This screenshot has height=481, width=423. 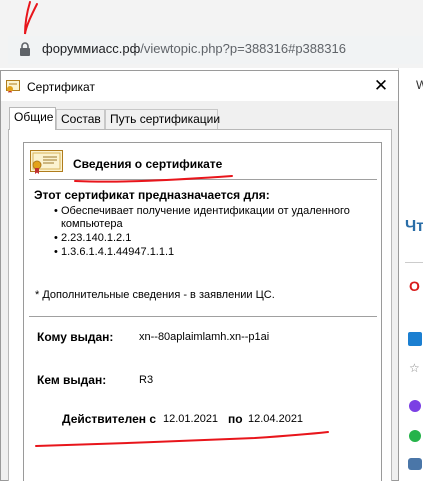 I want to click on url-path: /viewtopic.php?p=388316#p388316, so click(x=243, y=48).